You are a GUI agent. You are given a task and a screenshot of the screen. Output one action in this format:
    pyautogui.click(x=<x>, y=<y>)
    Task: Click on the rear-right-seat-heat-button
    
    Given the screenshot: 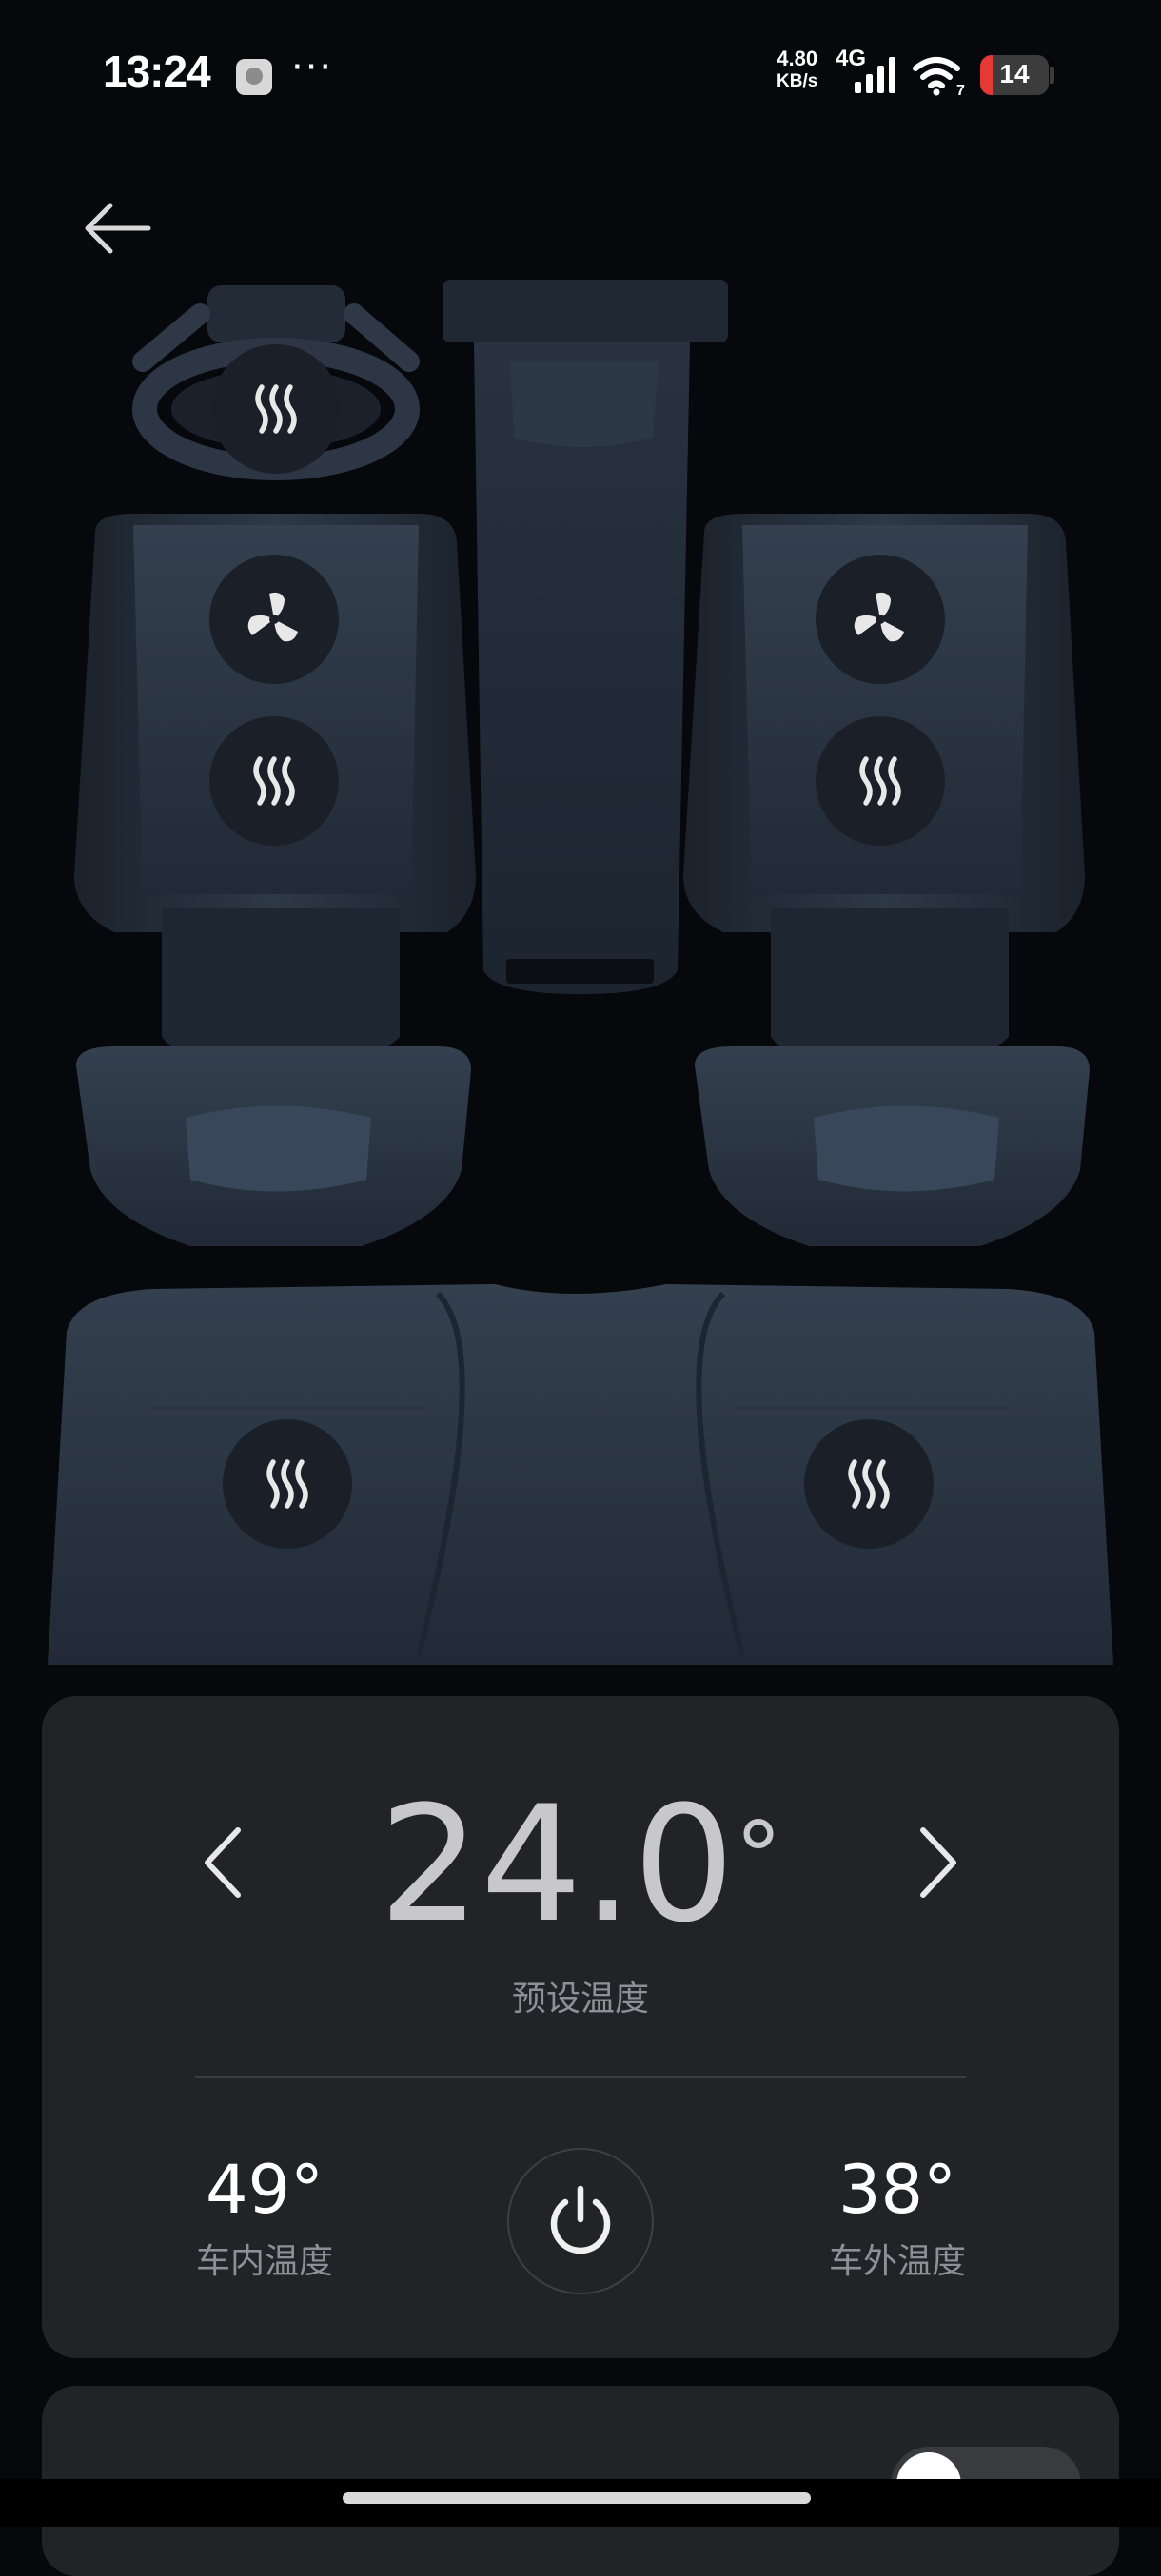 What is the action you would take?
    pyautogui.click(x=869, y=1484)
    